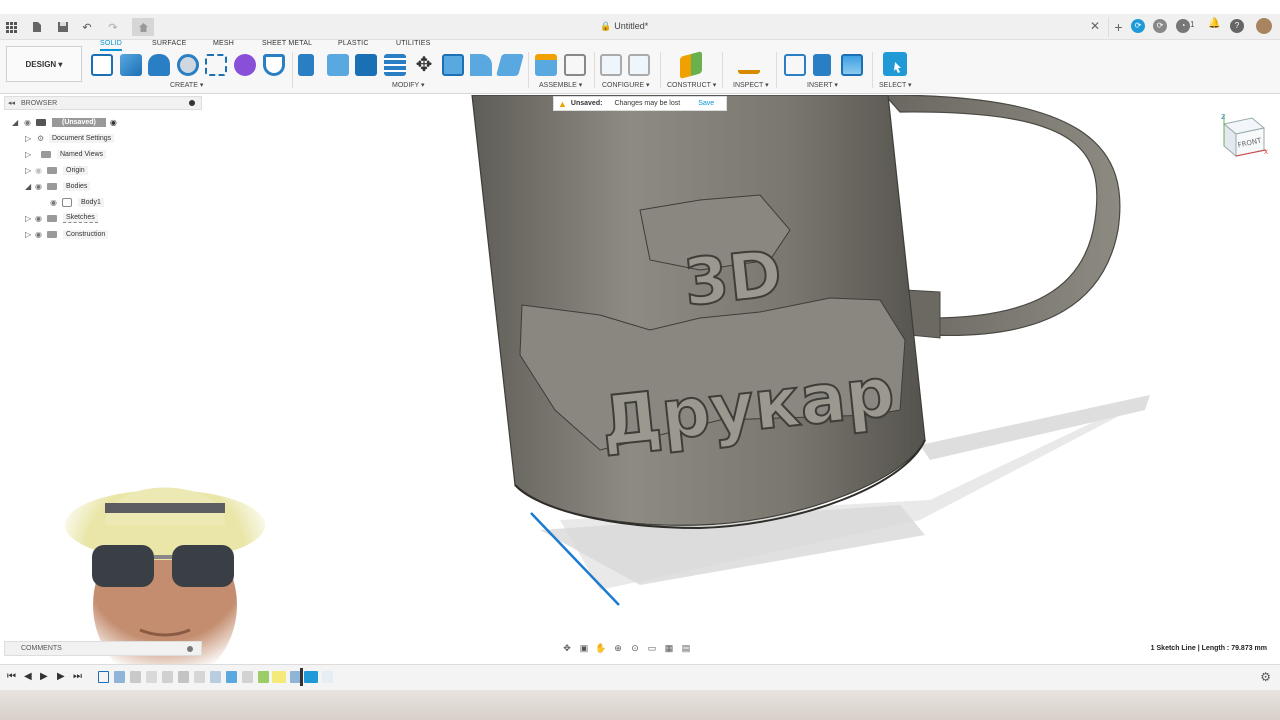  Describe the element at coordinates (669, 648) in the screenshot. I see `grid-settings-icon: ▦` at that location.